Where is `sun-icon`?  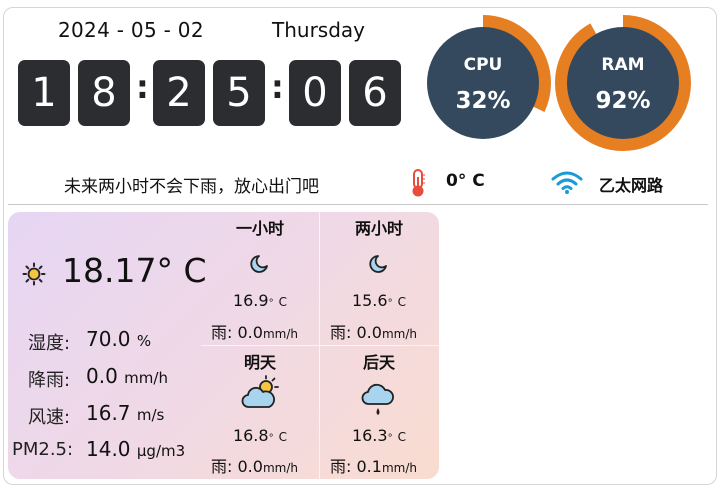
sun-icon is located at coordinates (34, 274).